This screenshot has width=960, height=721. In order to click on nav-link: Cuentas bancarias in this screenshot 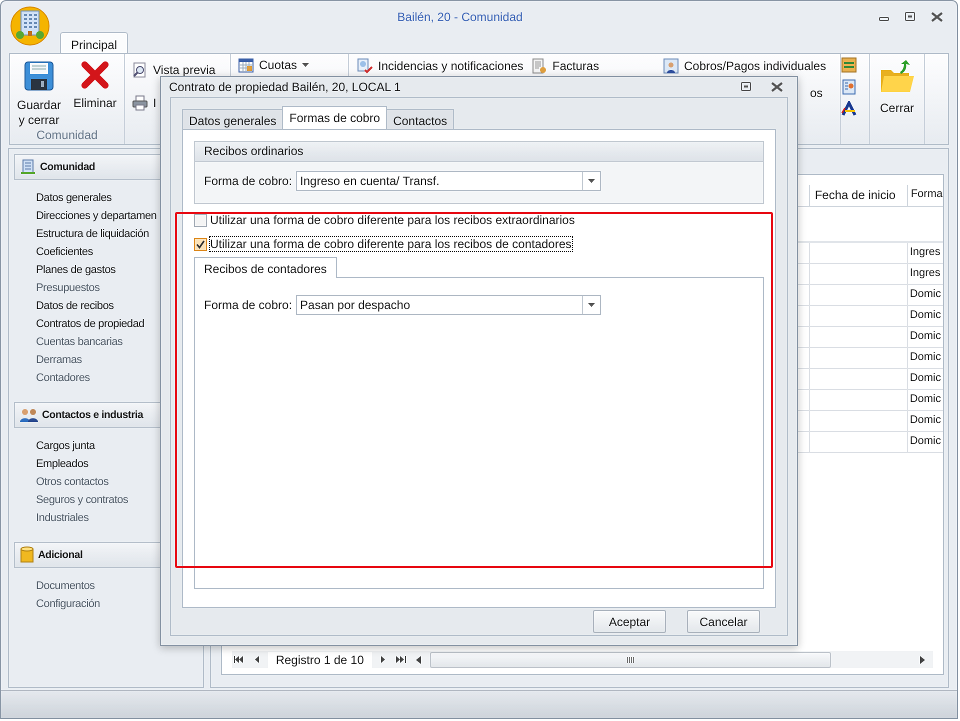, I will do `click(79, 342)`.